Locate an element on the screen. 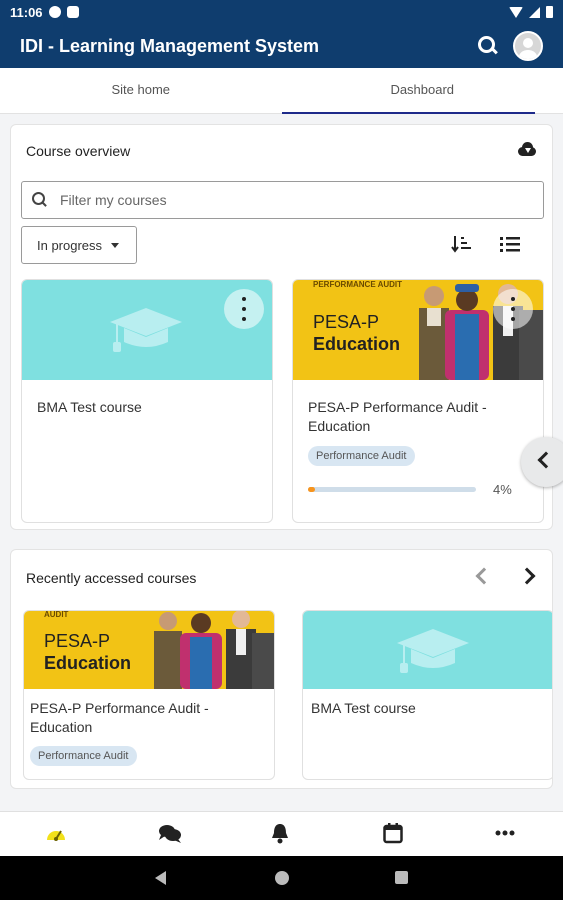 The image size is (563, 900). course-image: AUDIT PESA-P Education is located at coordinates (149, 650).